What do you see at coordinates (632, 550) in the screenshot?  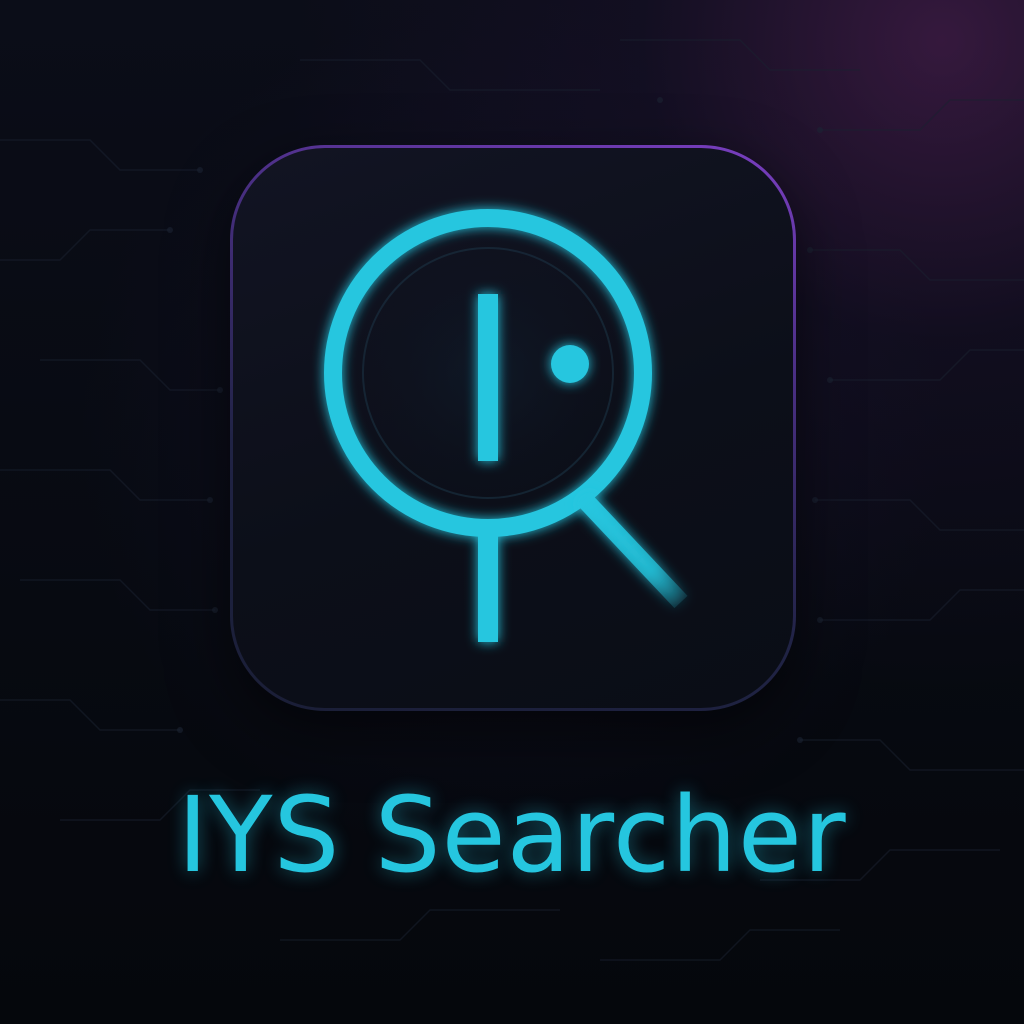 I see `handle-line` at bounding box center [632, 550].